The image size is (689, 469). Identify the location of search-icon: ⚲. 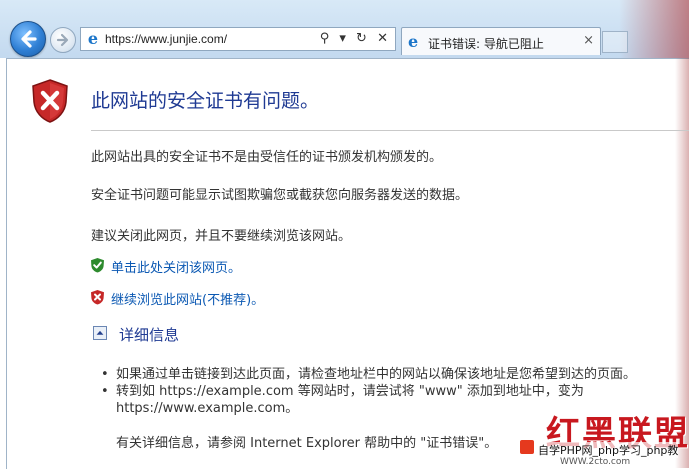
(326, 38).